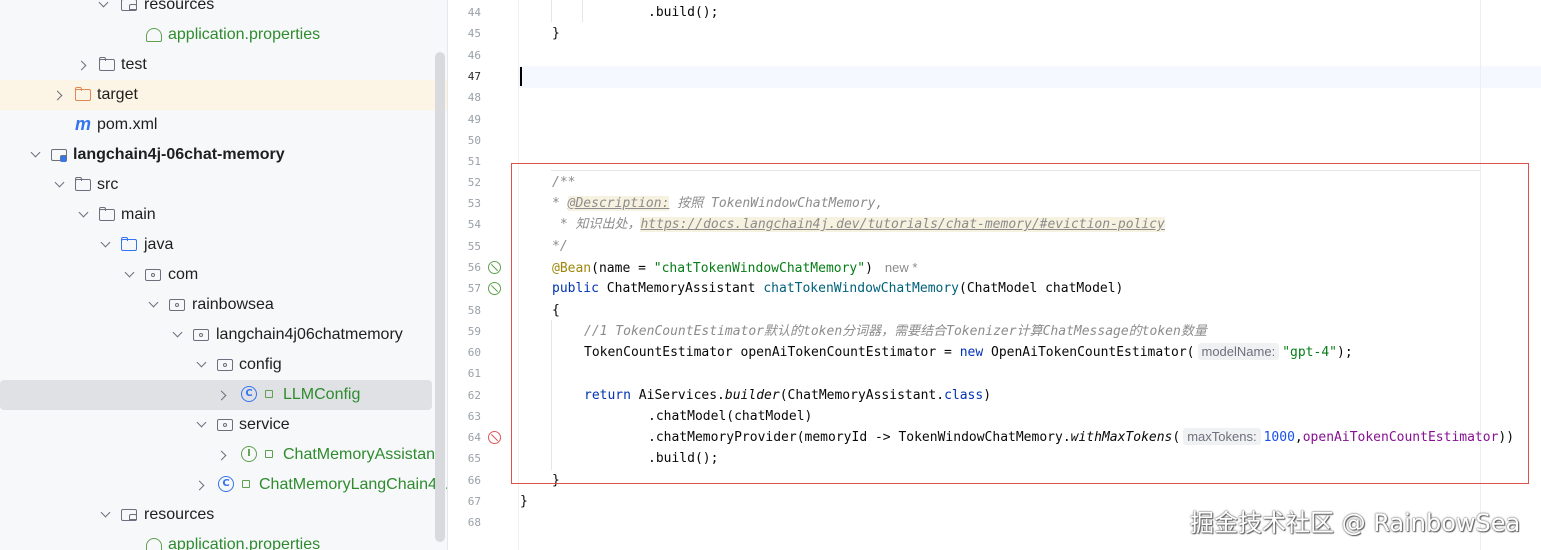 This screenshot has height=550, width=1541. What do you see at coordinates (474, 352) in the screenshot?
I see `line-number: 60` at bounding box center [474, 352].